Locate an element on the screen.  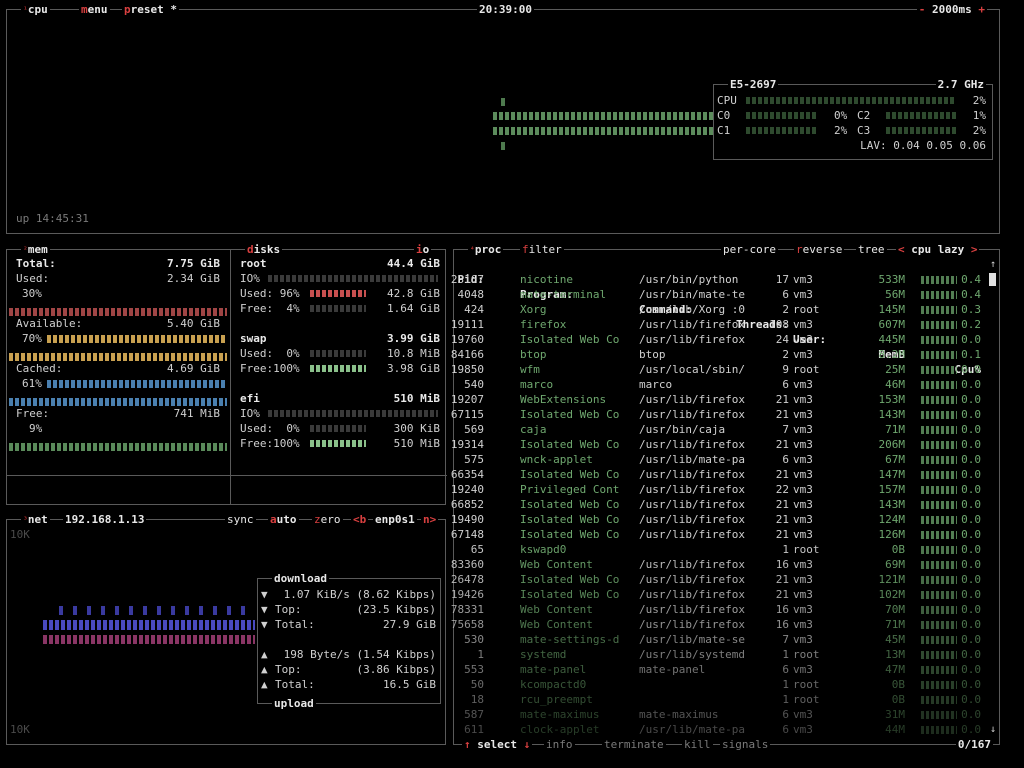
process-command: /usr/lib/firefox is located at coordinates (692, 324).